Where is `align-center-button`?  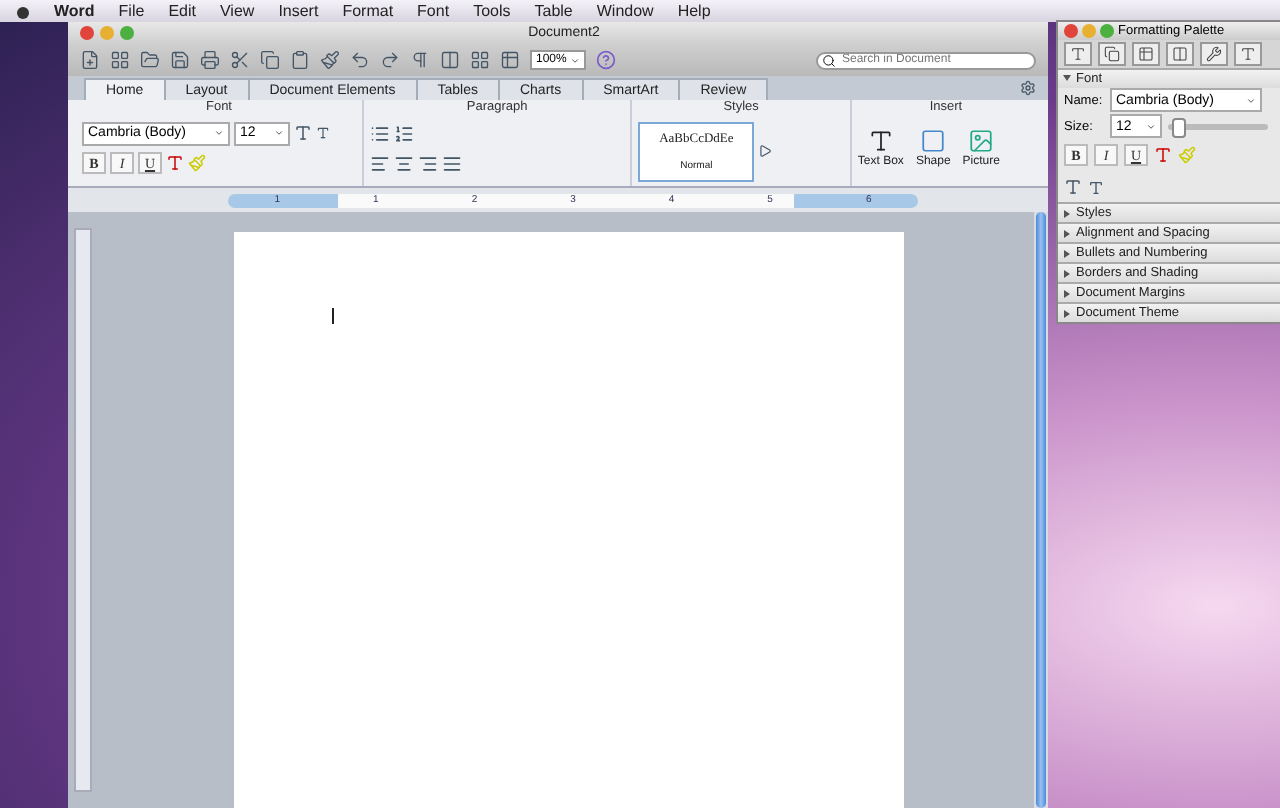
align-center-button is located at coordinates (403, 163).